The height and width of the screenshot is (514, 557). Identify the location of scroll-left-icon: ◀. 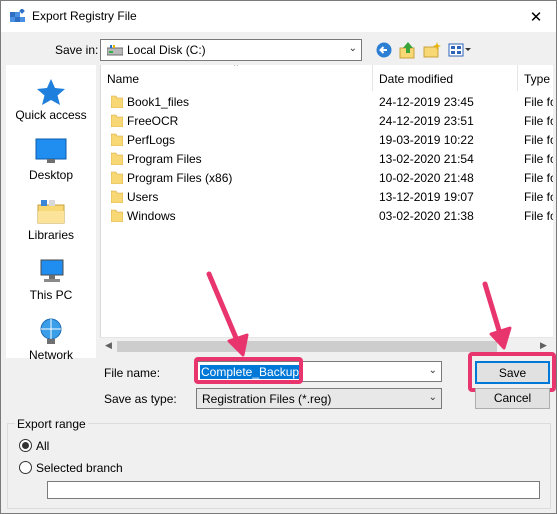
(108, 345).